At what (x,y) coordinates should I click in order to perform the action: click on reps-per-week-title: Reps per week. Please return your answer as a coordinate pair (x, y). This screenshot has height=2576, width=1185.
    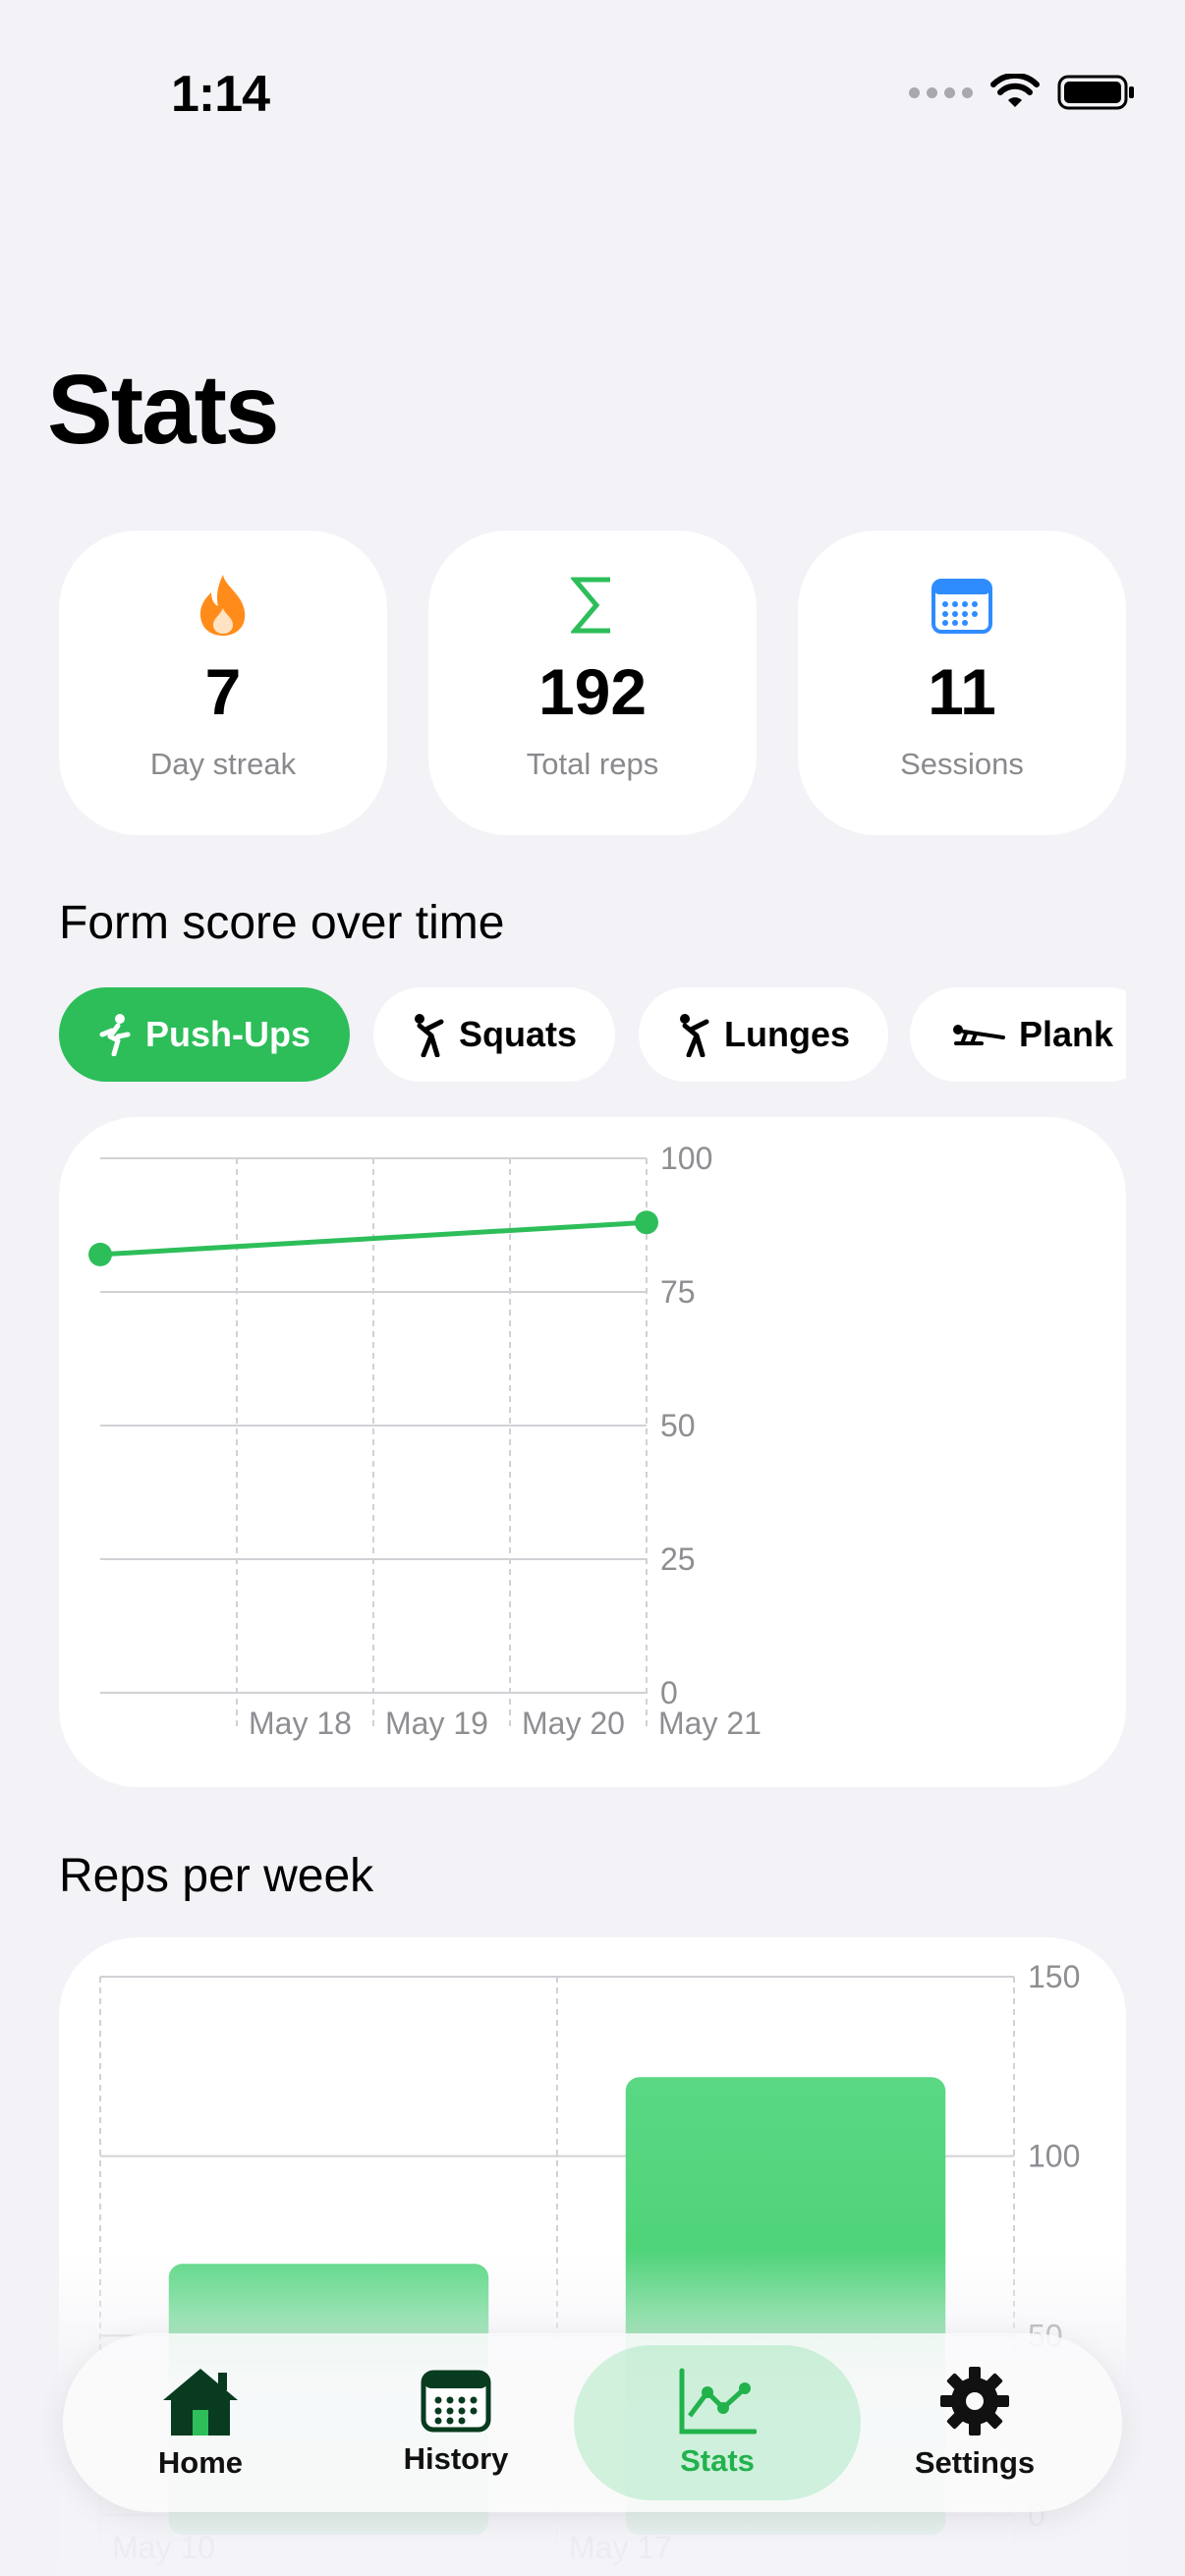
    Looking at the image, I should click on (216, 1876).